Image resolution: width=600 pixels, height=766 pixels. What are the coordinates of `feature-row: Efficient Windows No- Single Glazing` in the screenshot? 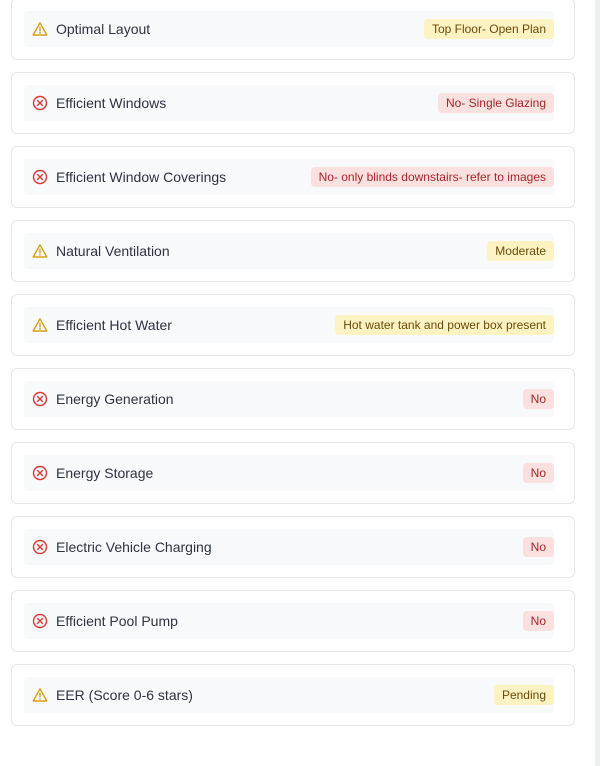 It's located at (289, 103).